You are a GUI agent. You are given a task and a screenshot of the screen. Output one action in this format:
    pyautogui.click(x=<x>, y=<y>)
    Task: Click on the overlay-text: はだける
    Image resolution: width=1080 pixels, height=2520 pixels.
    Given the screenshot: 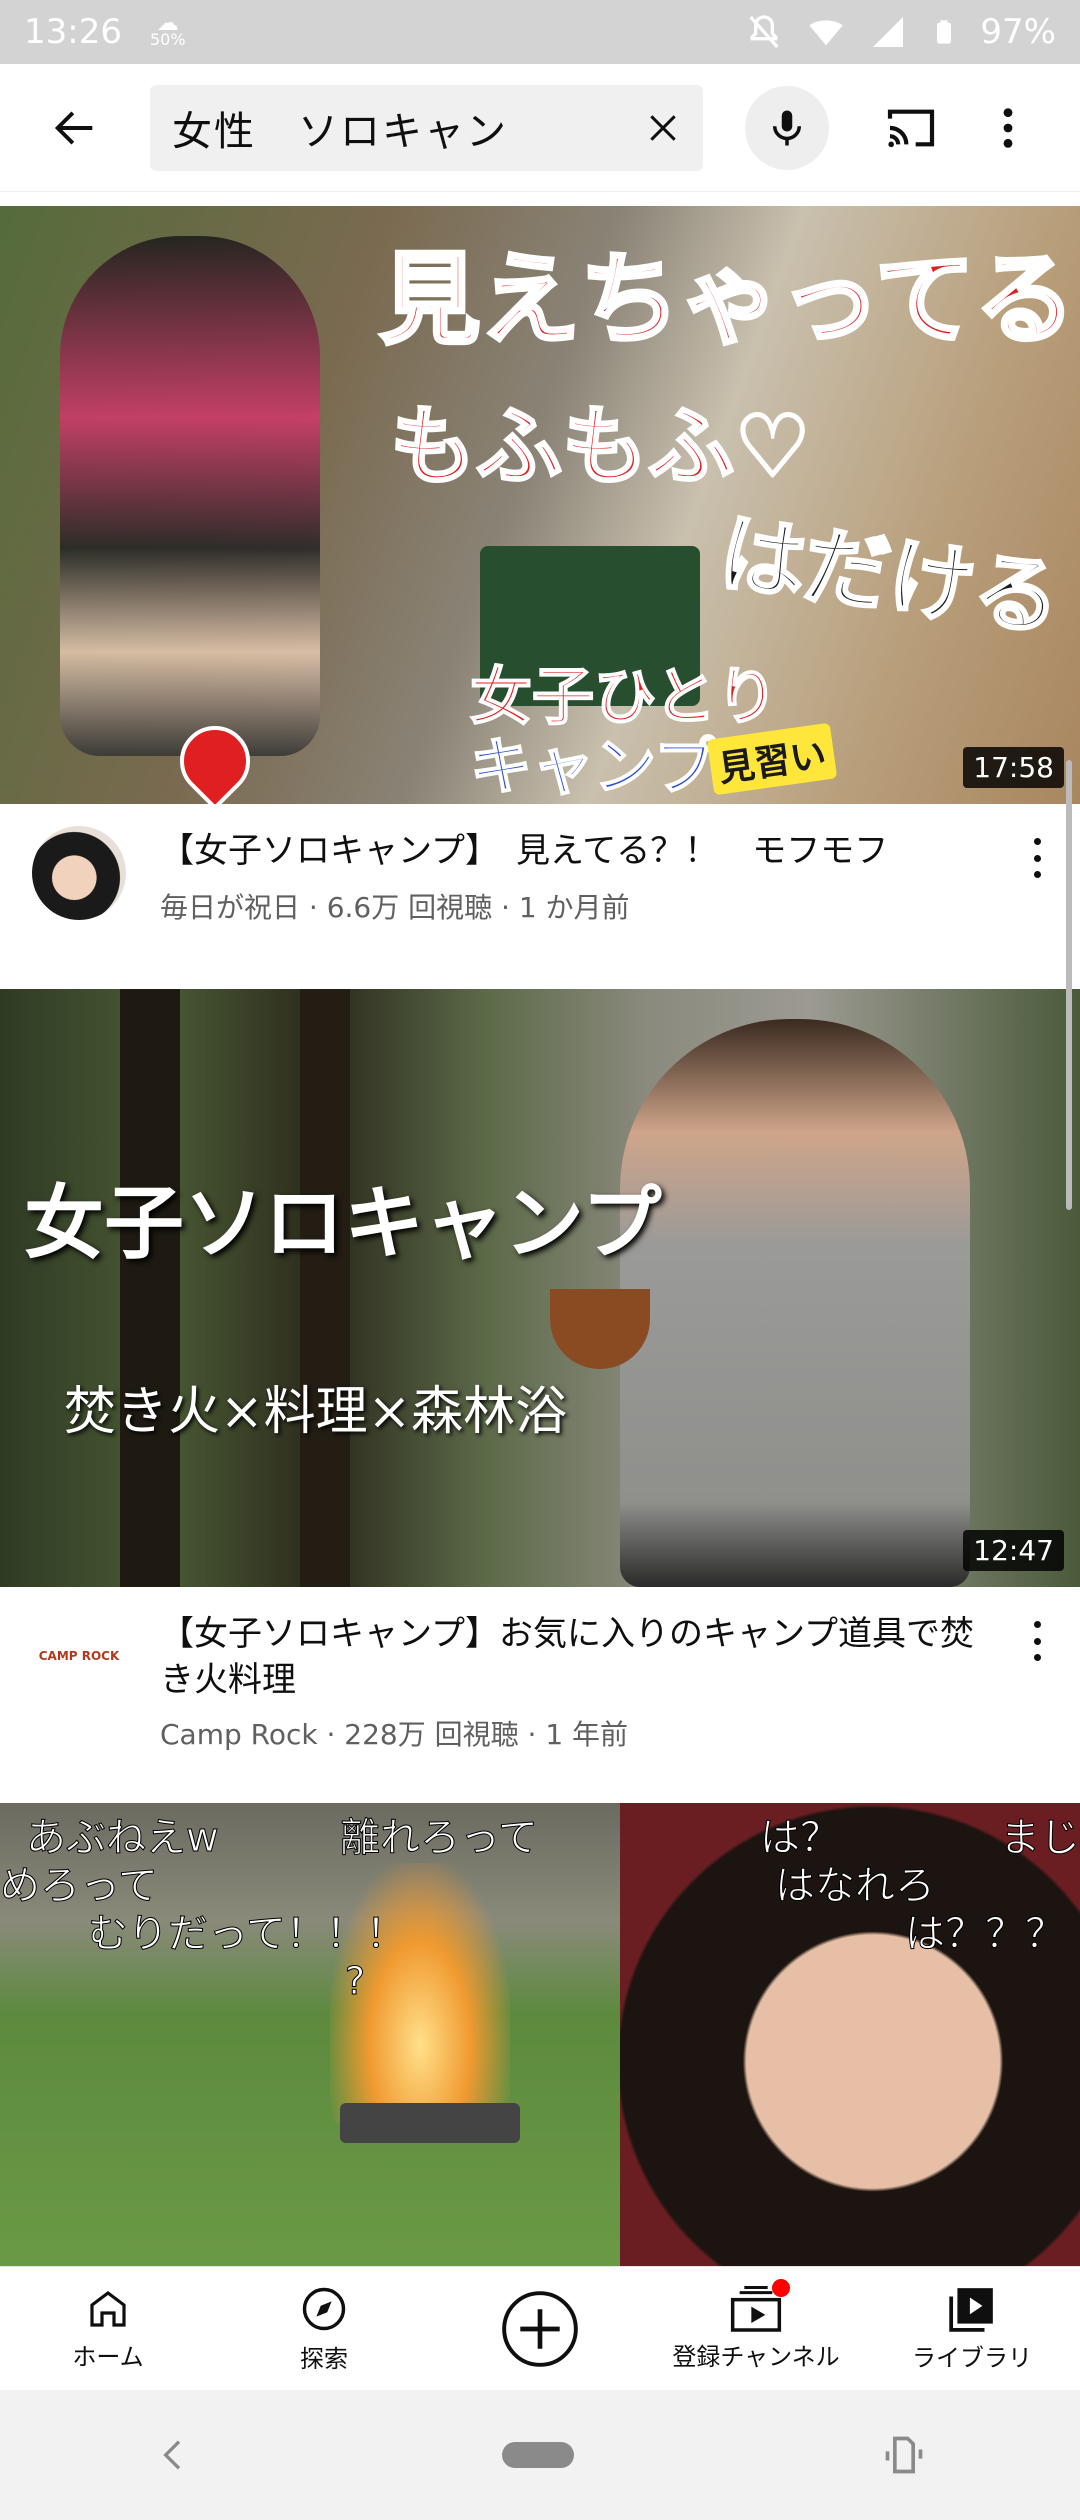 What is the action you would take?
    pyautogui.click(x=890, y=577)
    